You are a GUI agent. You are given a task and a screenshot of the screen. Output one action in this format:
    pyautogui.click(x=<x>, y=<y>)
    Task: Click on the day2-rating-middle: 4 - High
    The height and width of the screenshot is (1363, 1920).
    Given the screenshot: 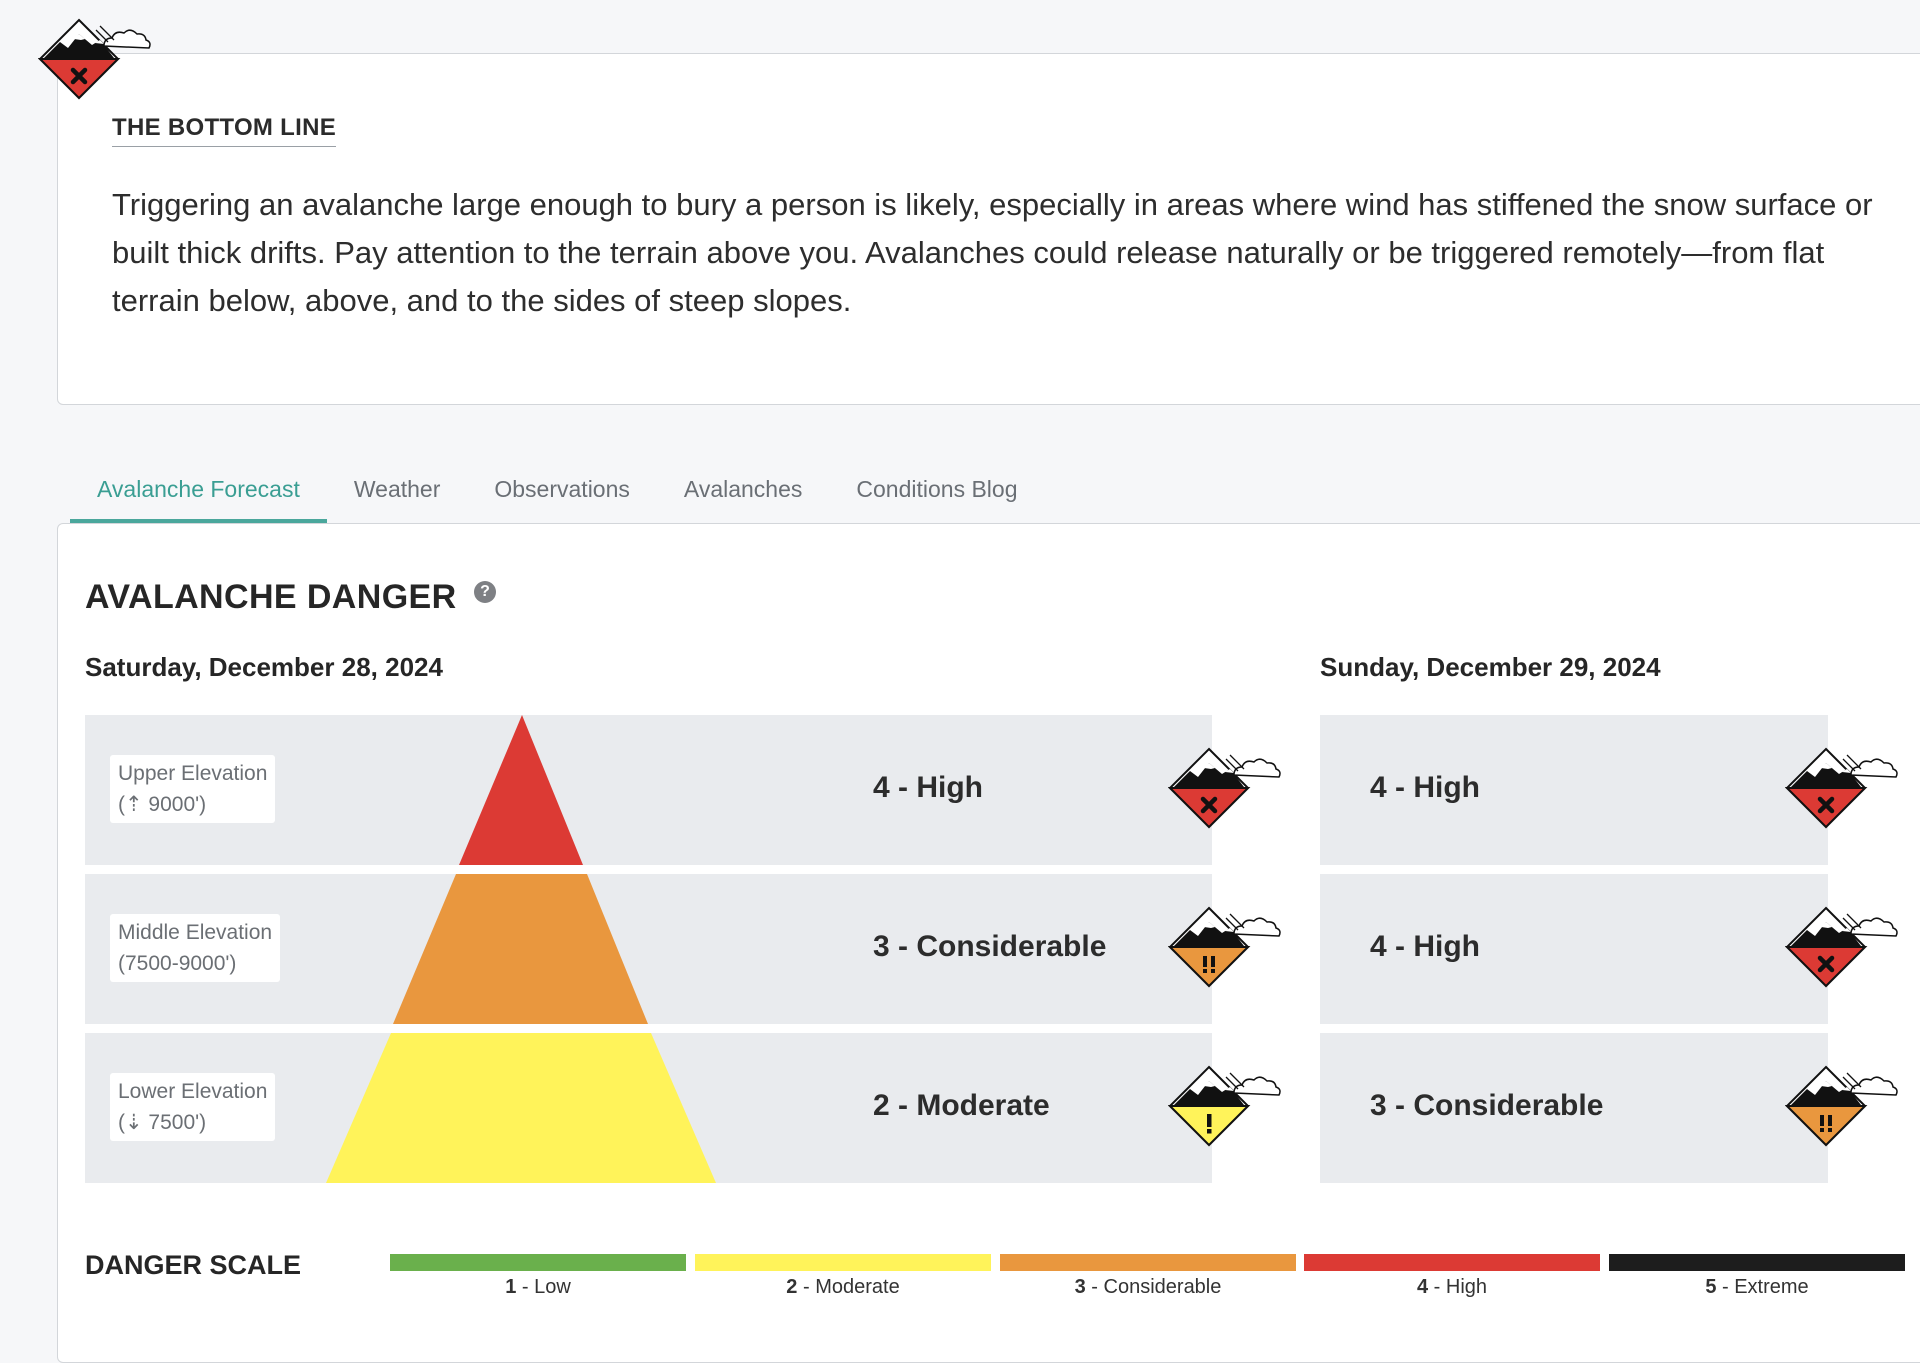 What is the action you would take?
    pyautogui.click(x=1425, y=946)
    